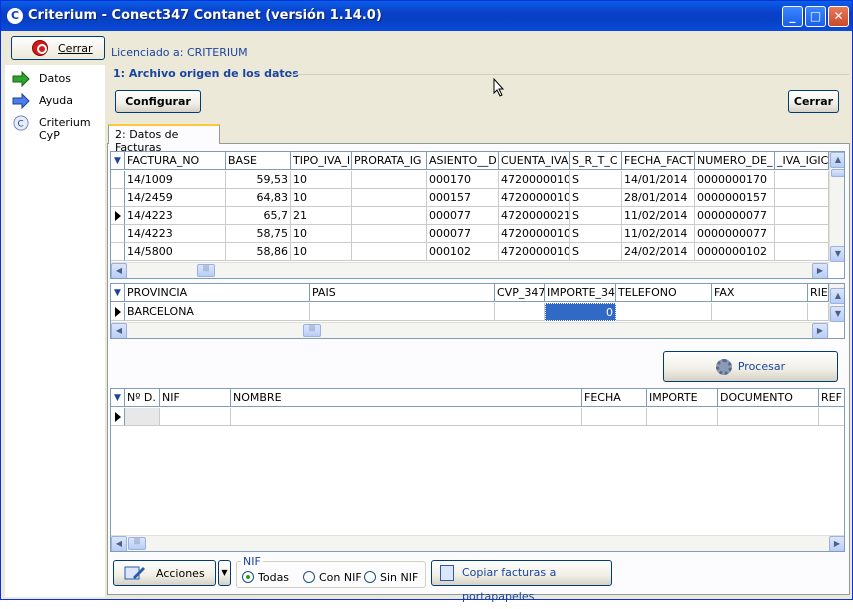  What do you see at coordinates (792, 16) in the screenshot?
I see `minimize-button: _` at bounding box center [792, 16].